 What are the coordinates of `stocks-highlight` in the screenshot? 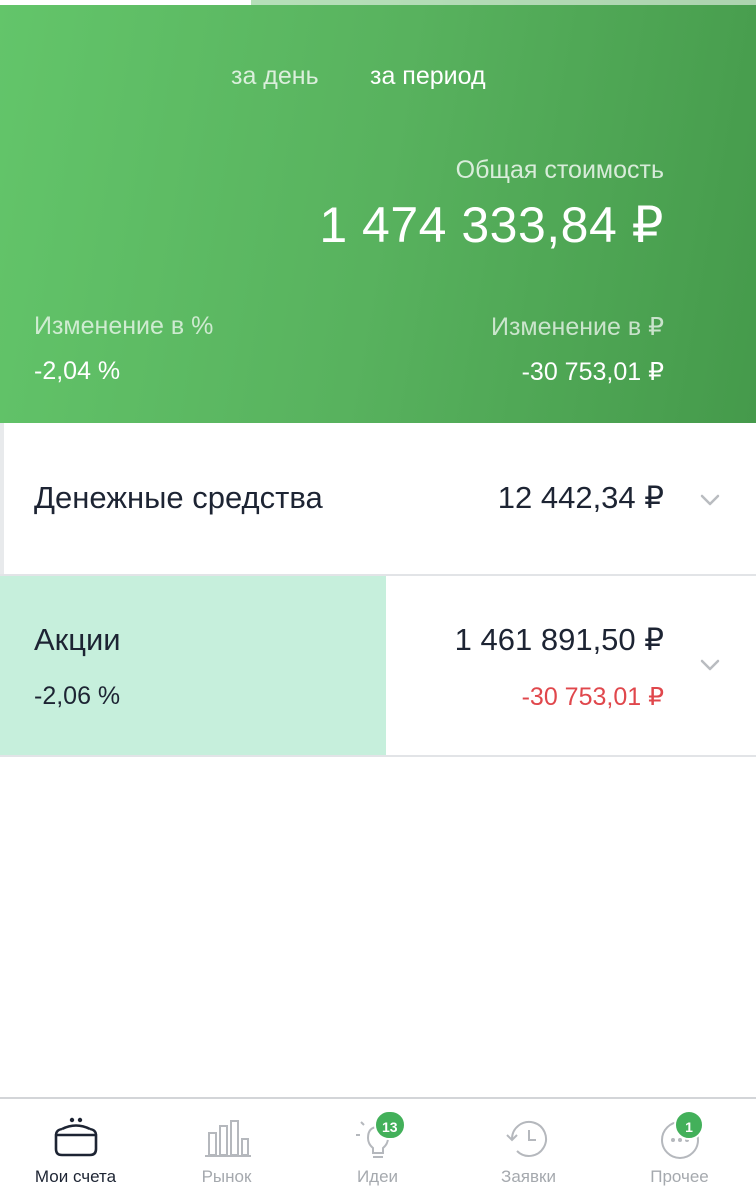 It's located at (193, 665).